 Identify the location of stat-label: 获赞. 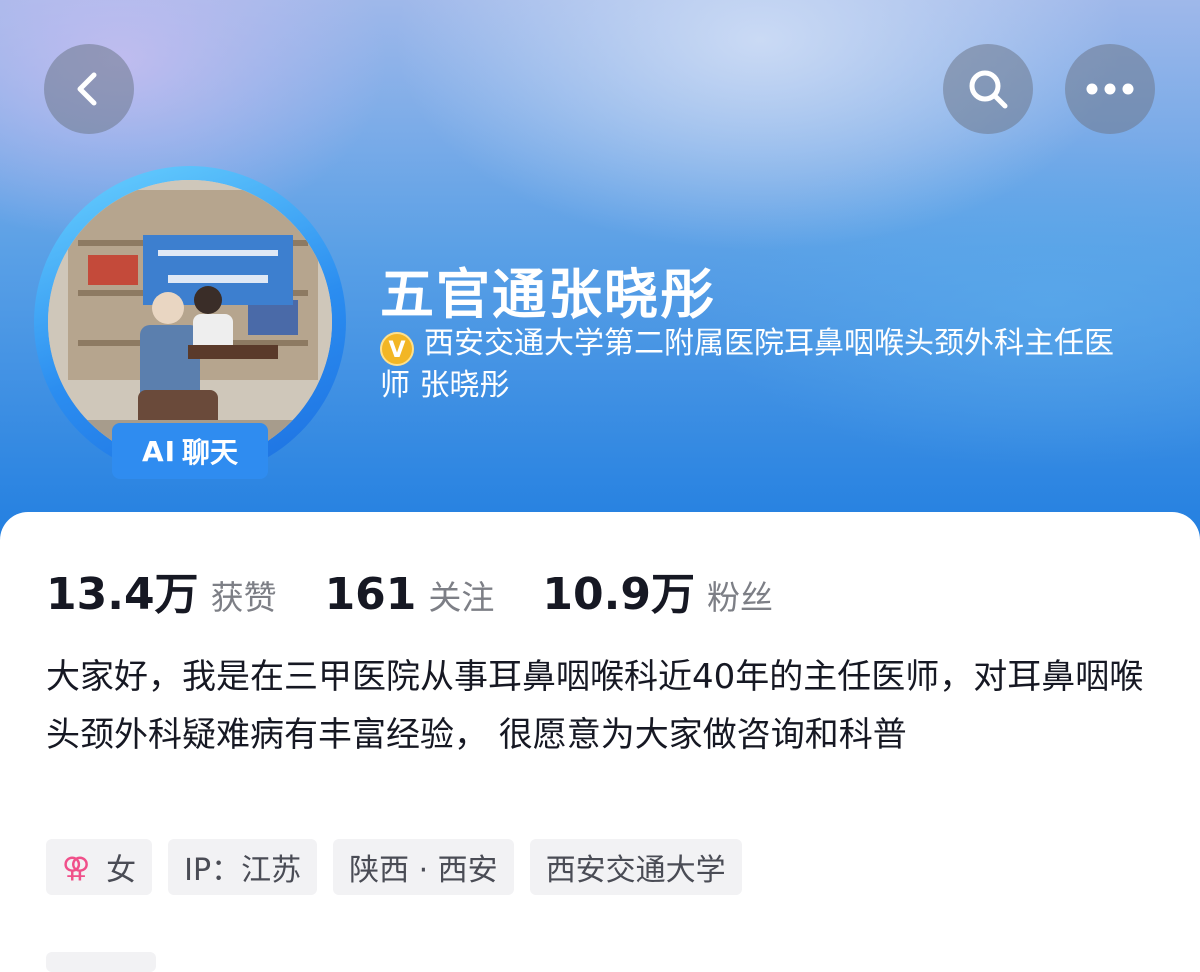
(243, 597).